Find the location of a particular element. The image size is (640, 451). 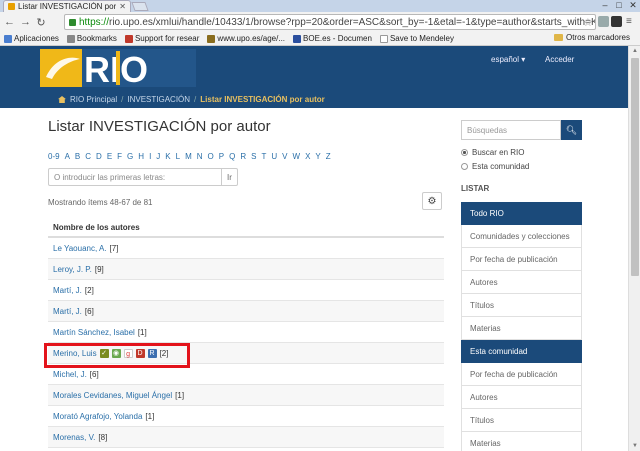

lock-icon is located at coordinates (72, 22).